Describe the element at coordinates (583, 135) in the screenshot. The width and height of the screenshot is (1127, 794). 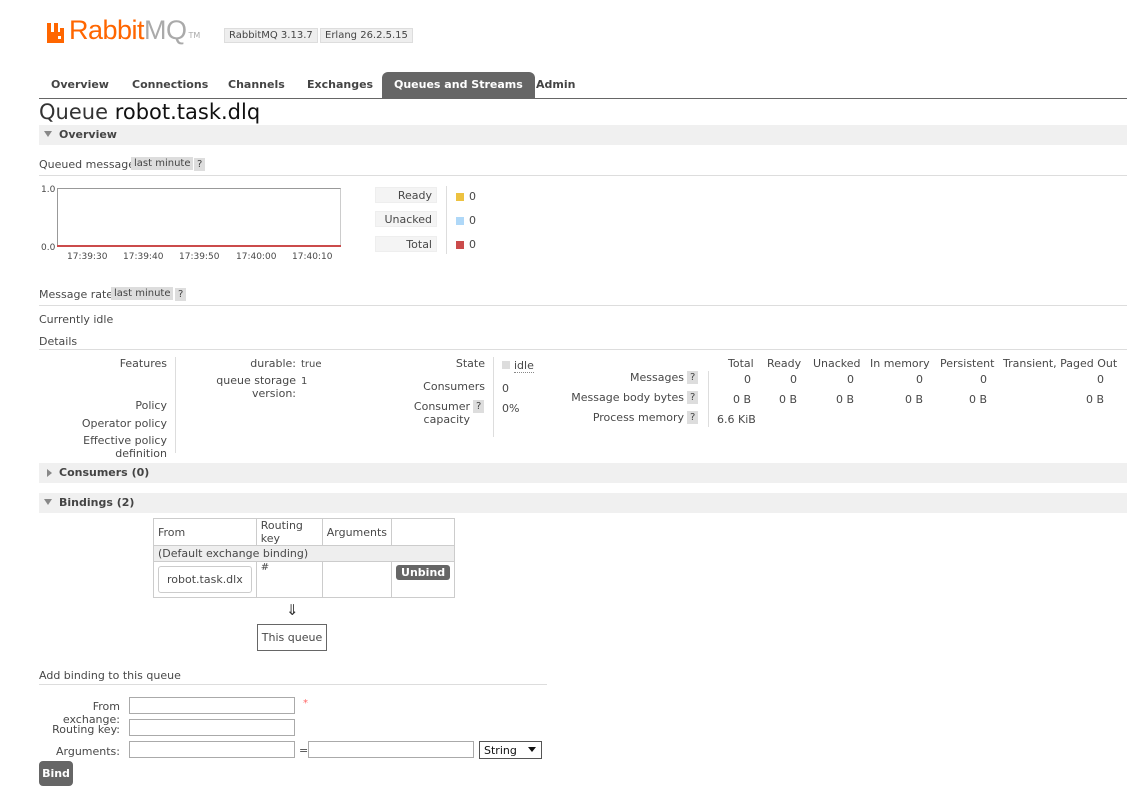
I see `overview-section-toggle: Overview` at that location.